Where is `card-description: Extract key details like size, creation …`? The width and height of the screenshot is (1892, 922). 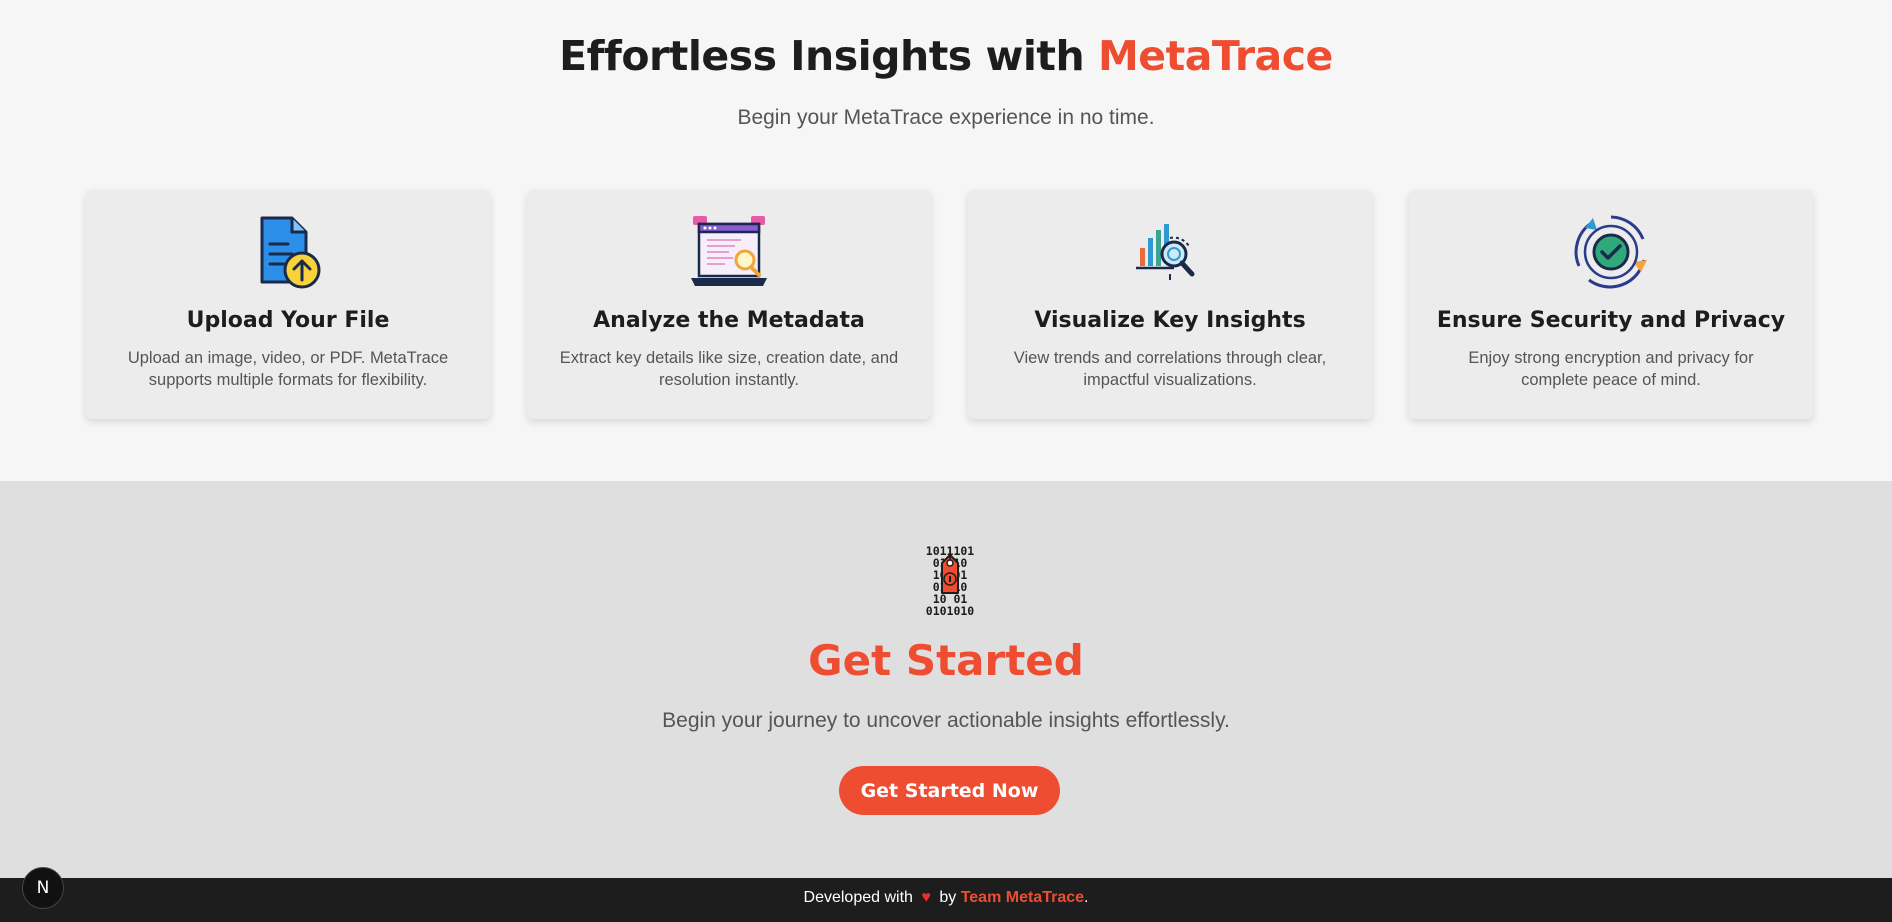
card-description: Extract key details like size, creation … is located at coordinates (729, 369).